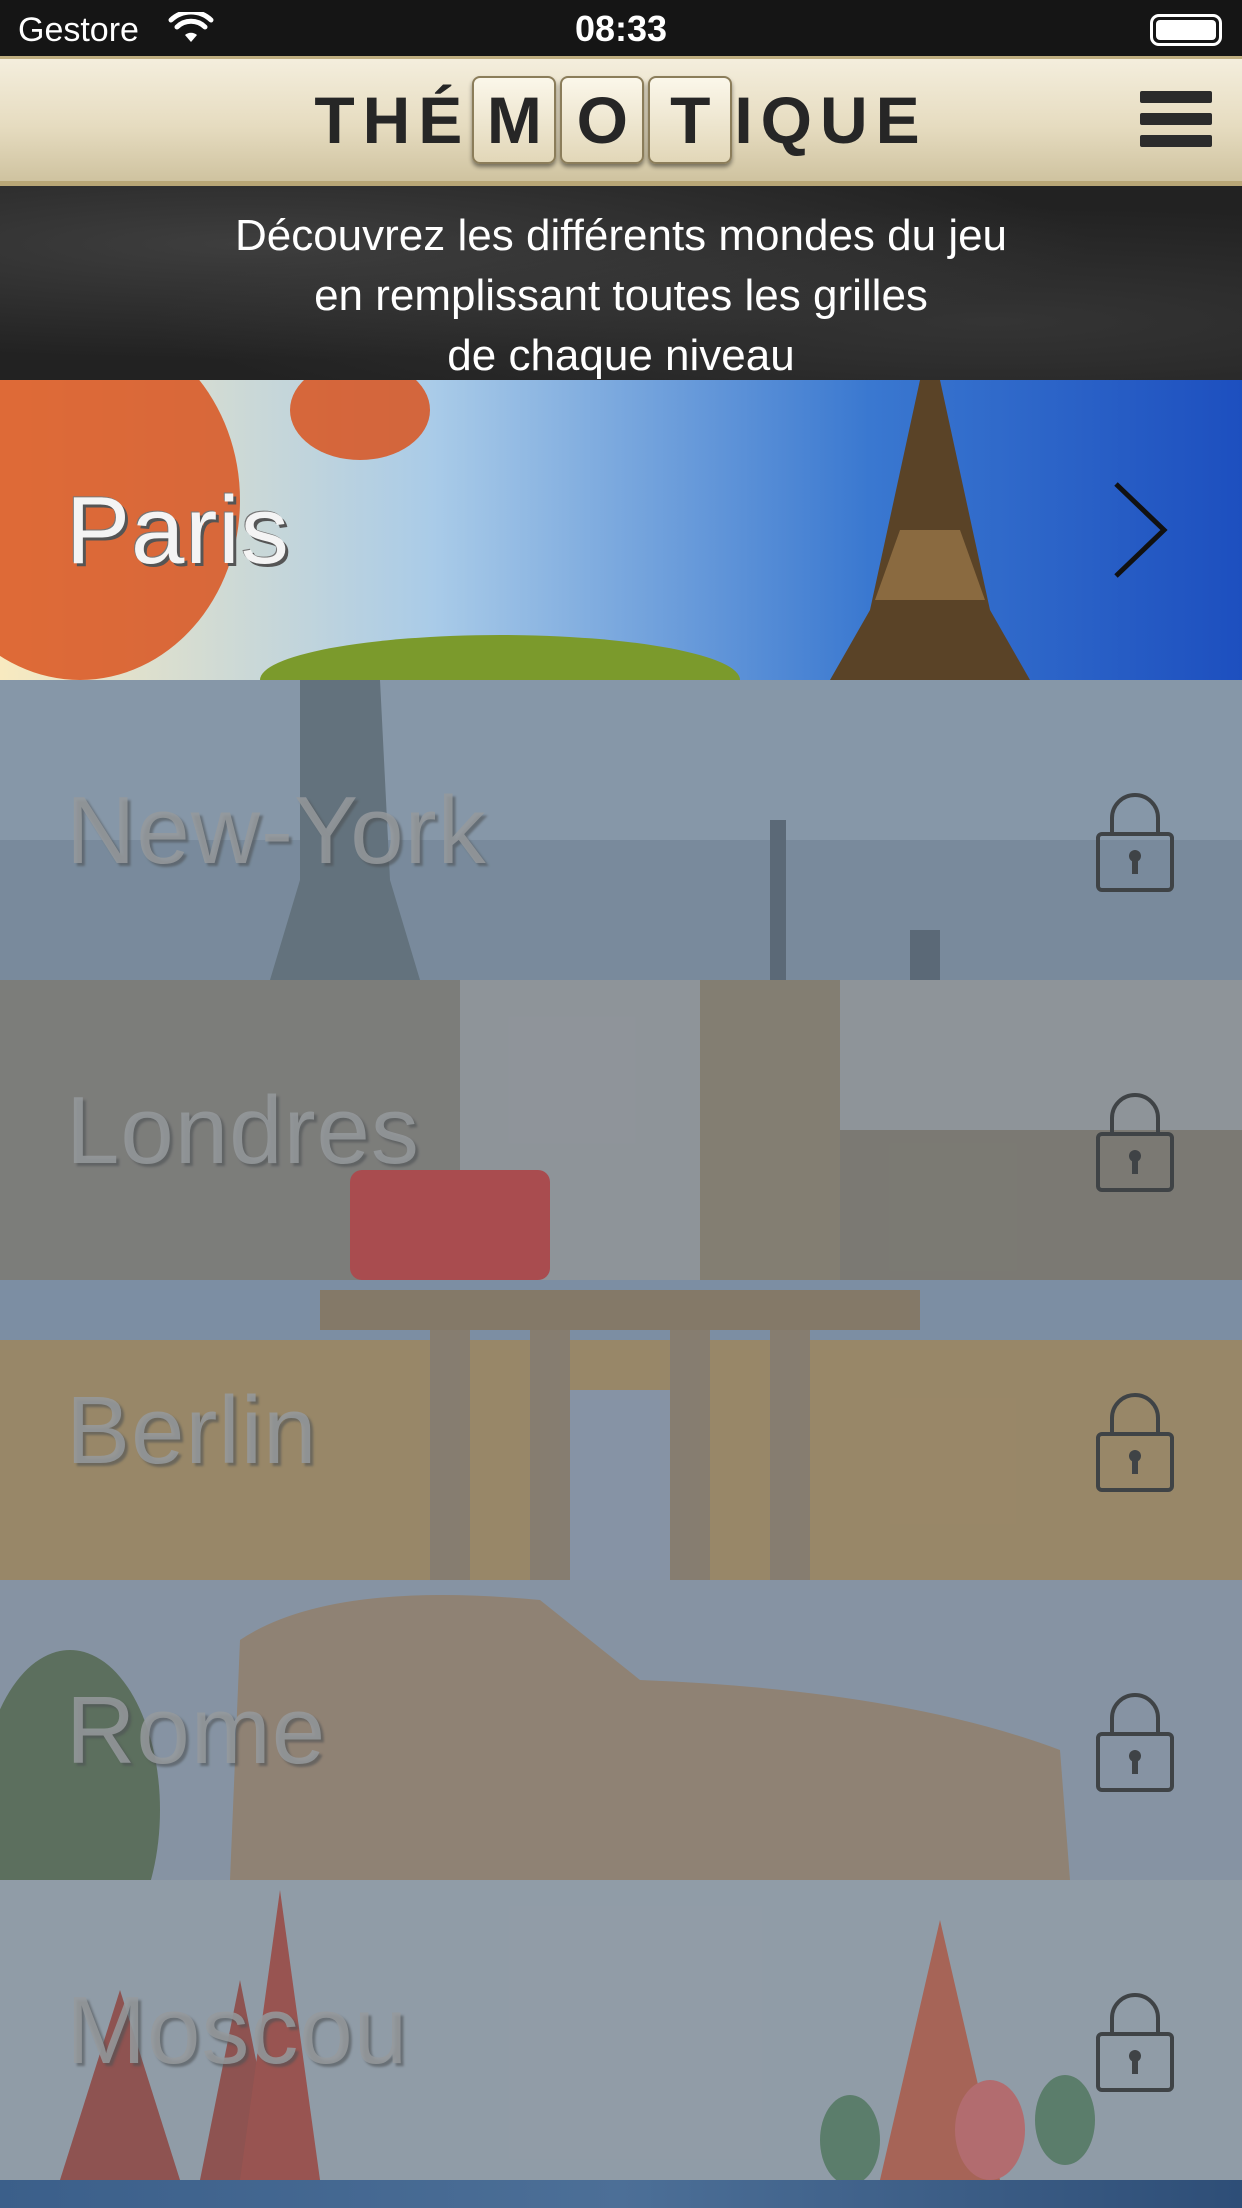 This screenshot has height=2208, width=1242. What do you see at coordinates (178, 530) in the screenshot?
I see `level-name: Paris` at bounding box center [178, 530].